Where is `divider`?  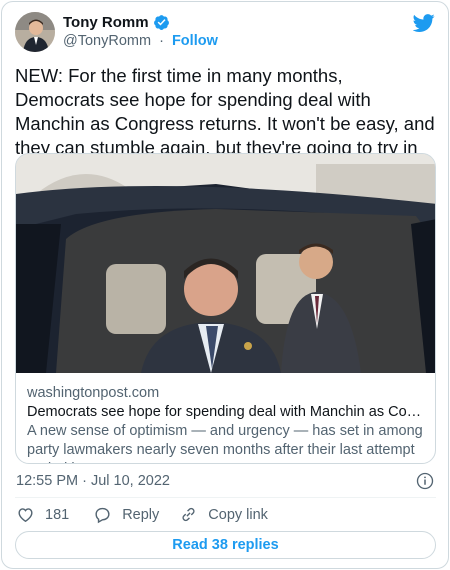
divider is located at coordinates (225, 497).